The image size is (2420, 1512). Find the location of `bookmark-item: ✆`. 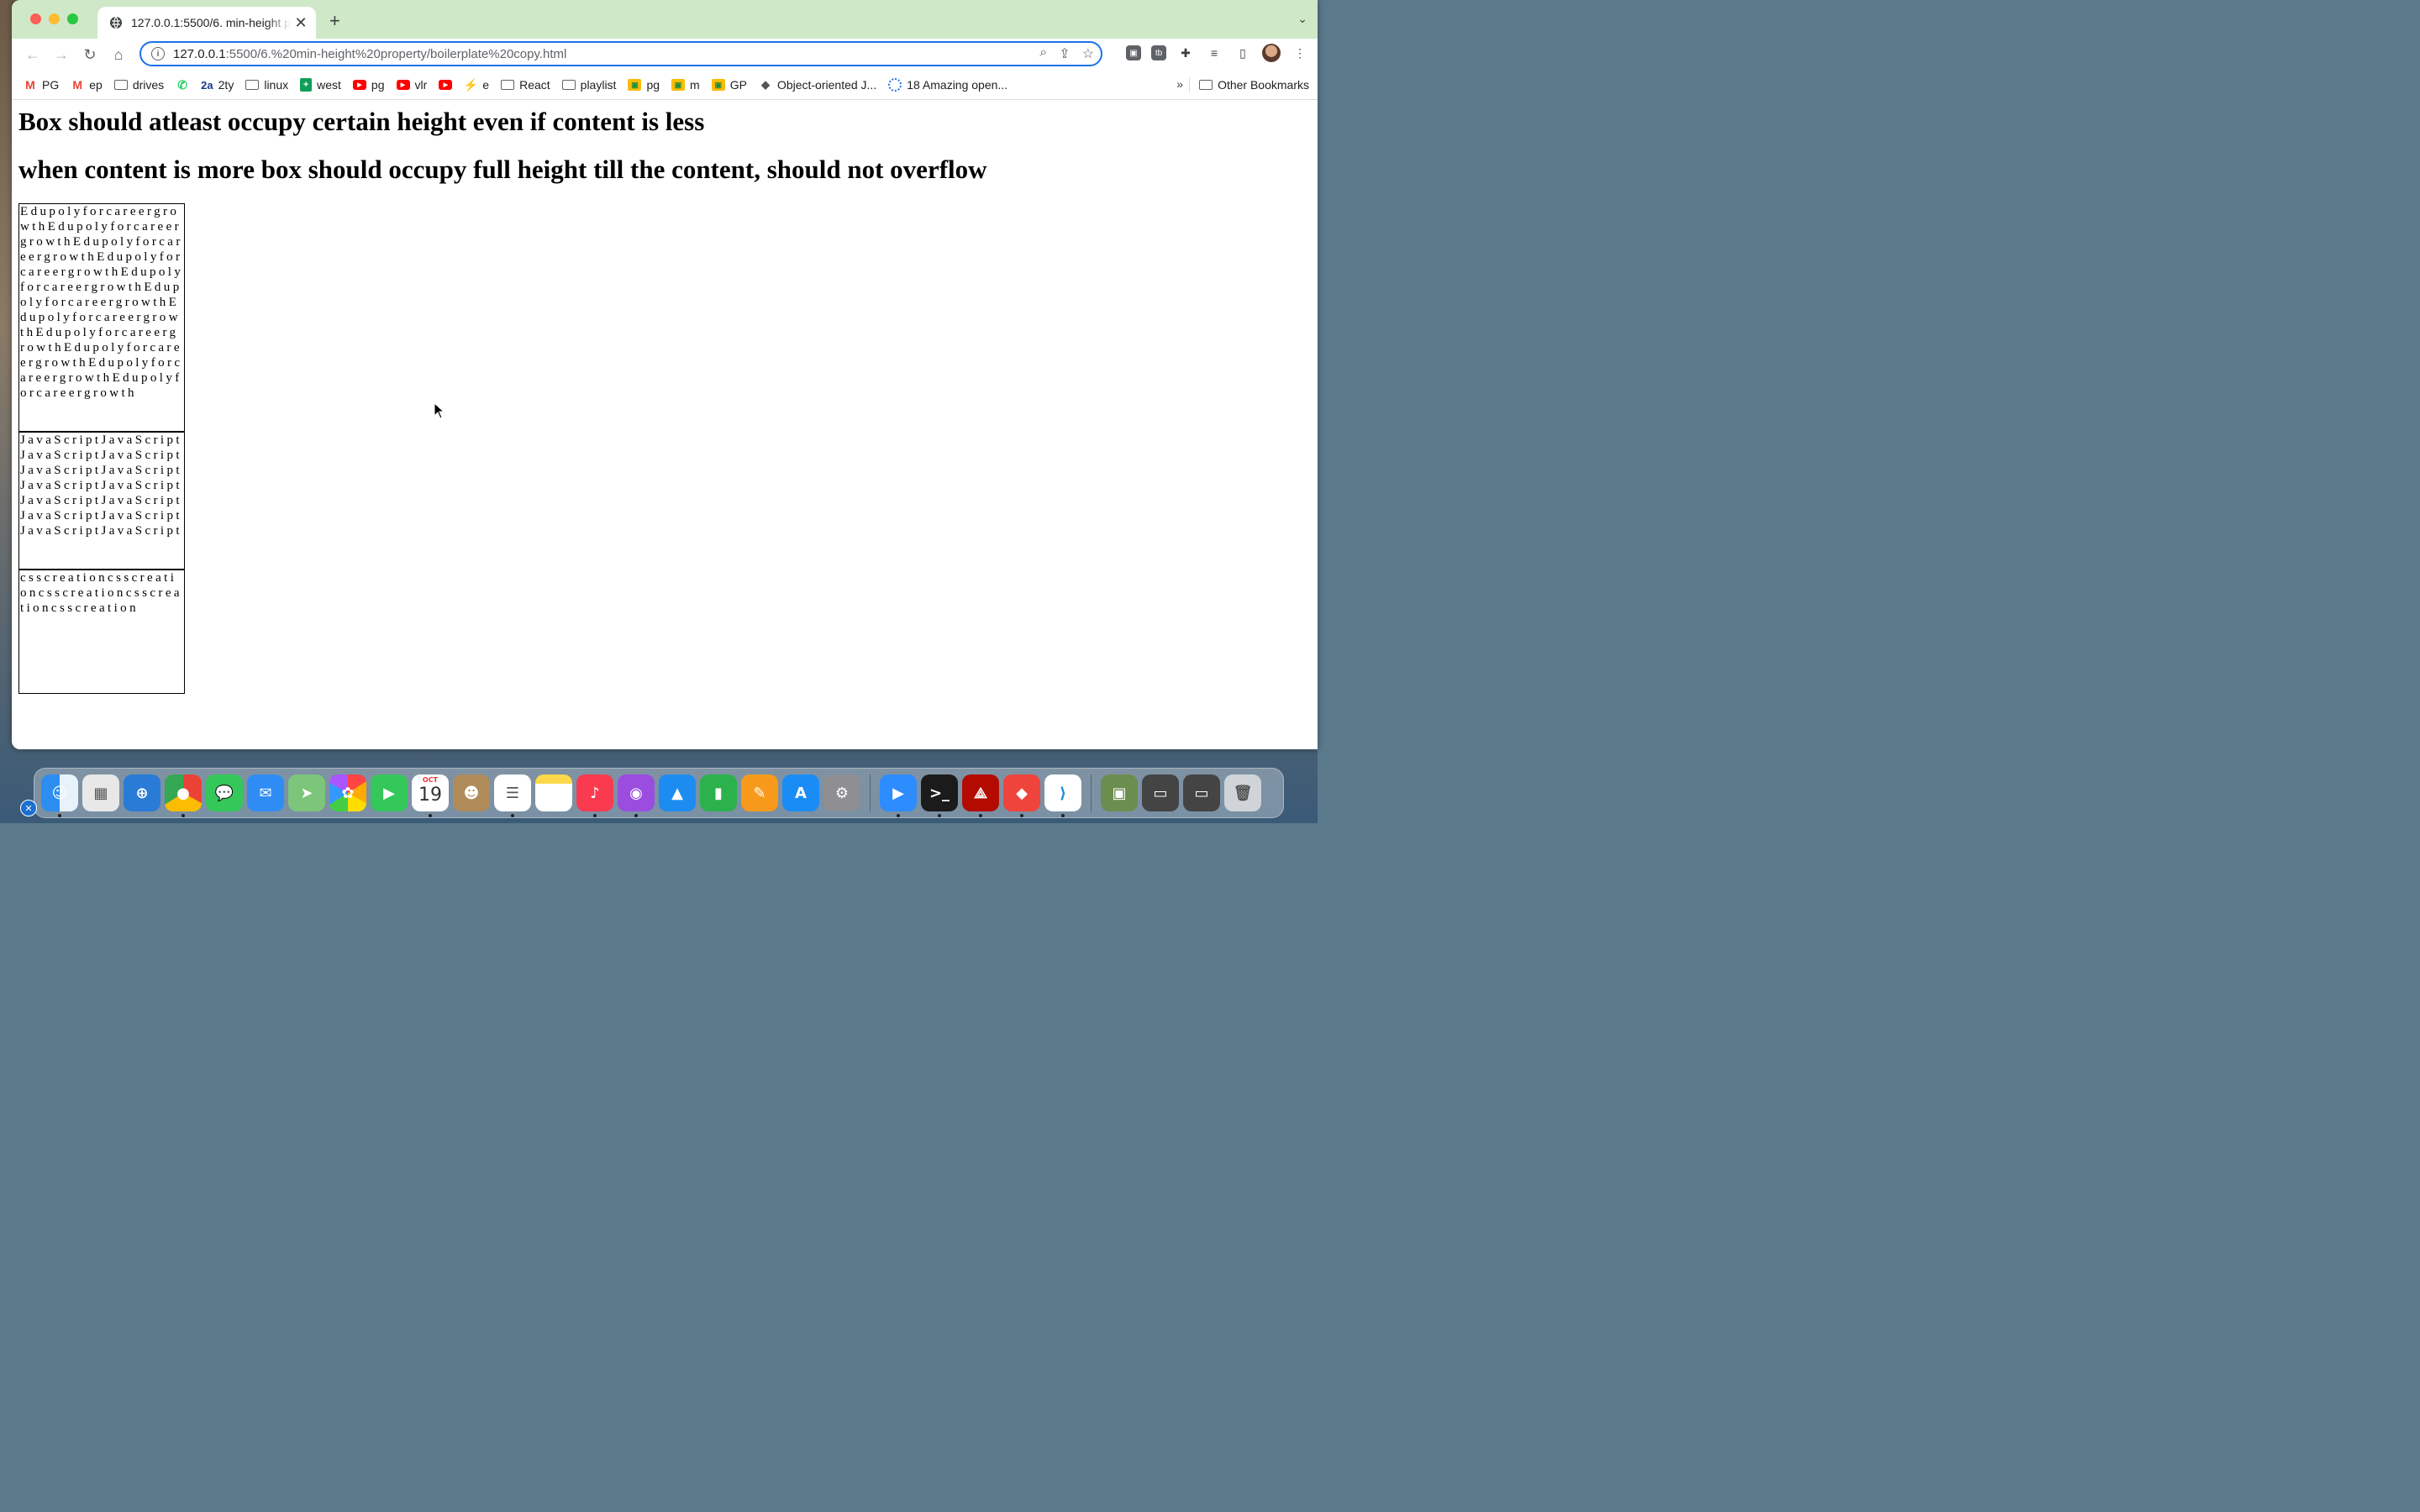

bookmark-item: ✆ is located at coordinates (182, 85).